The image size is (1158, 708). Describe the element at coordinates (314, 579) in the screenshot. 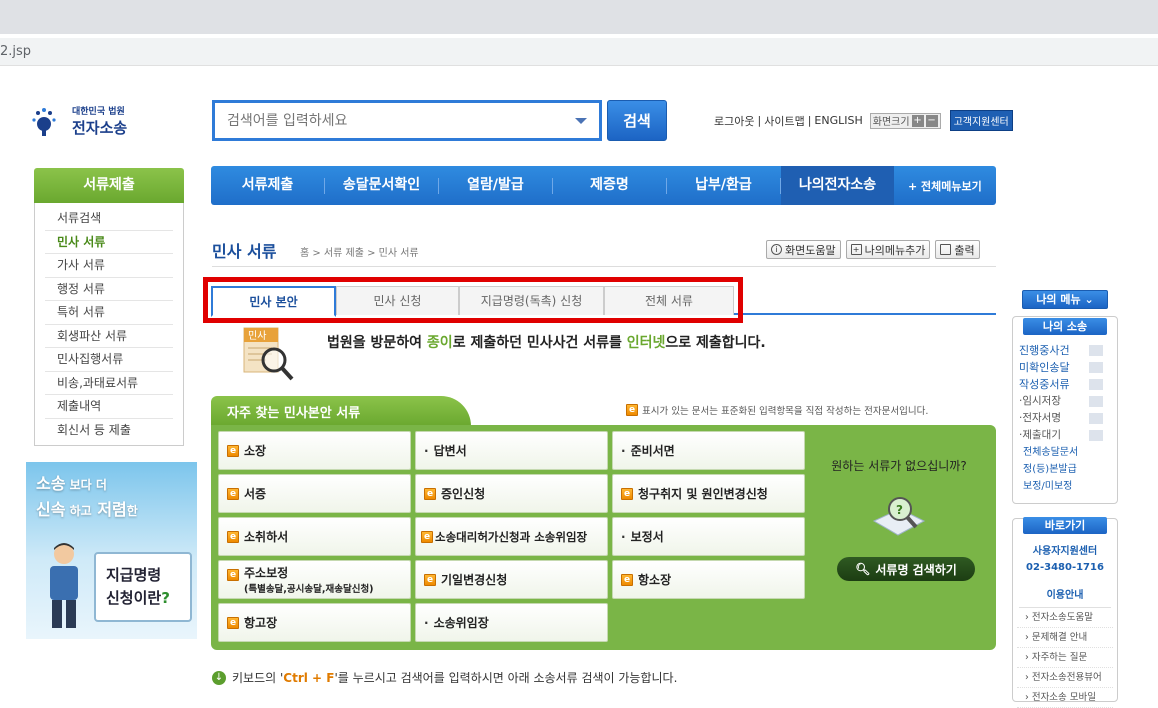

I see `doc-address-correction: e 주소보정 (특별송달,공시송달,재송달신청)` at that location.